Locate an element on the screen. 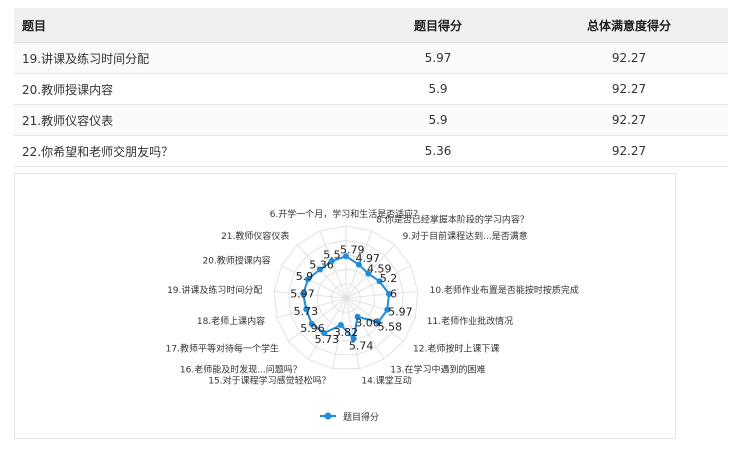 Image resolution: width=742 pixels, height=450 pixels. legend-marker is located at coordinates (328, 416).